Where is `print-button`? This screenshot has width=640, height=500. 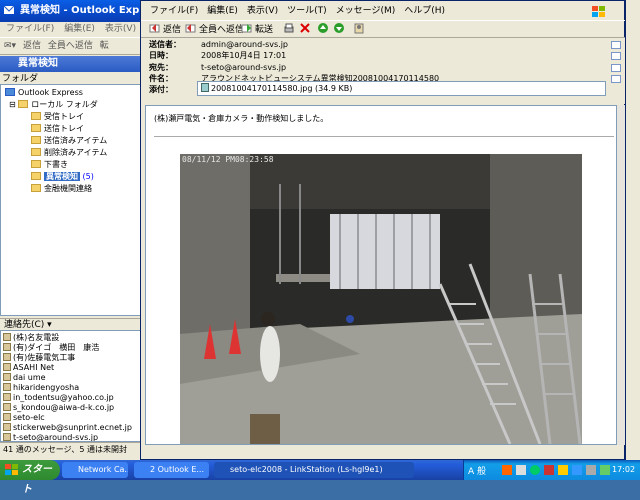 print-button is located at coordinates (290, 30).